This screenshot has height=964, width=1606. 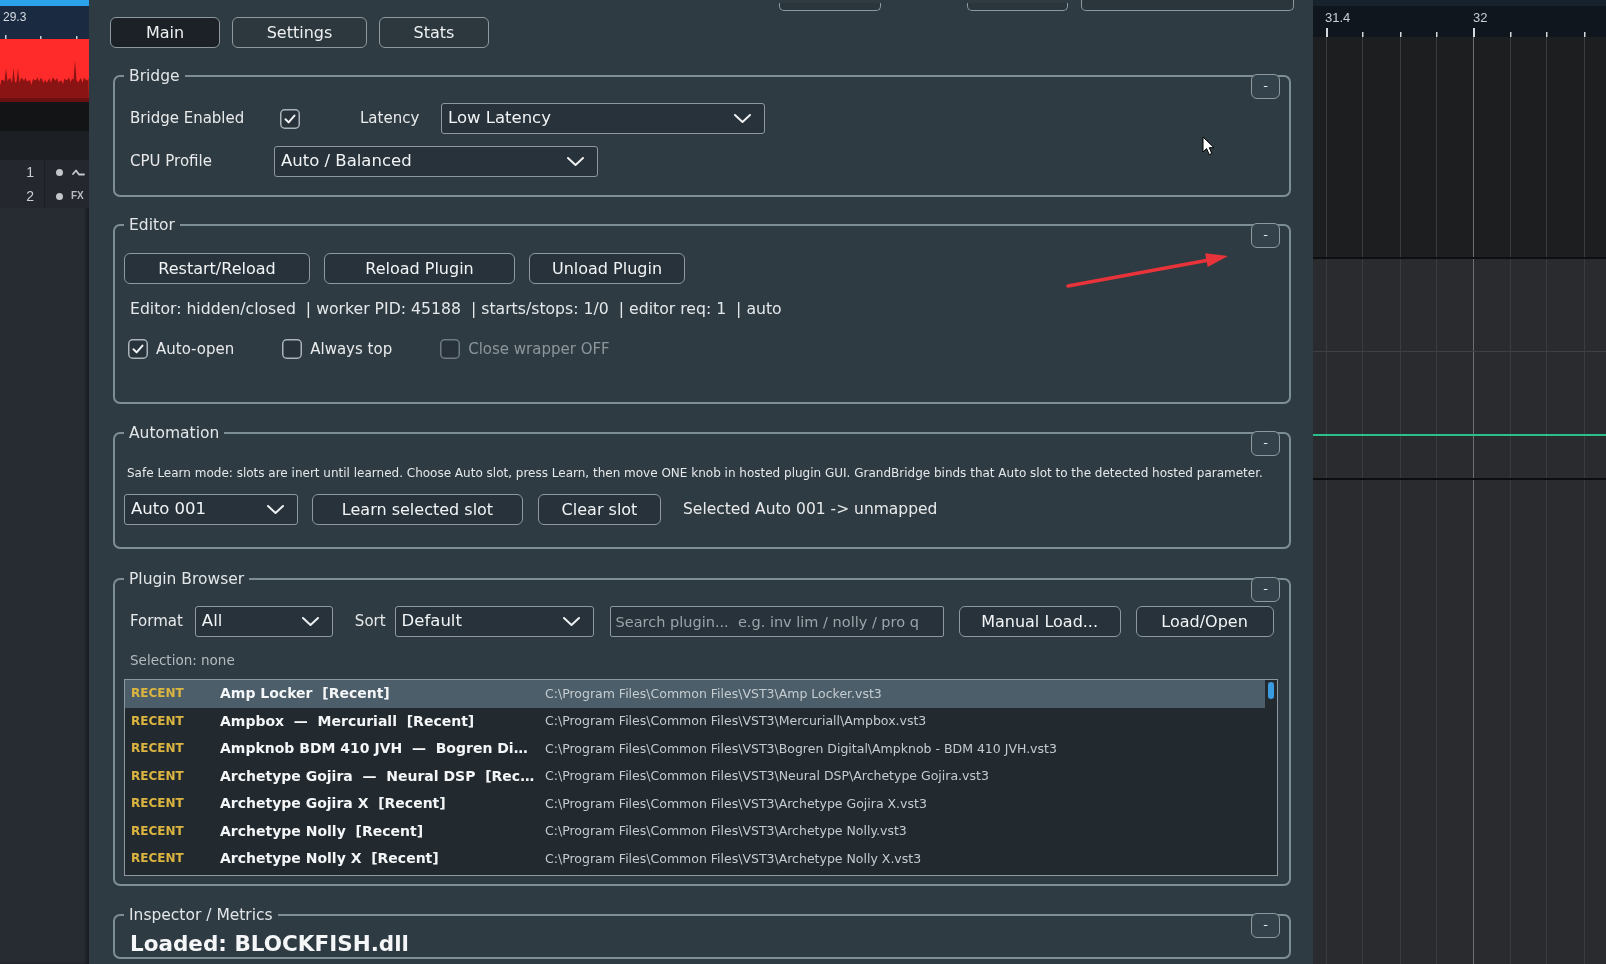 What do you see at coordinates (201, 915) in the screenshot?
I see `section-title: Inspector / Metrics` at bounding box center [201, 915].